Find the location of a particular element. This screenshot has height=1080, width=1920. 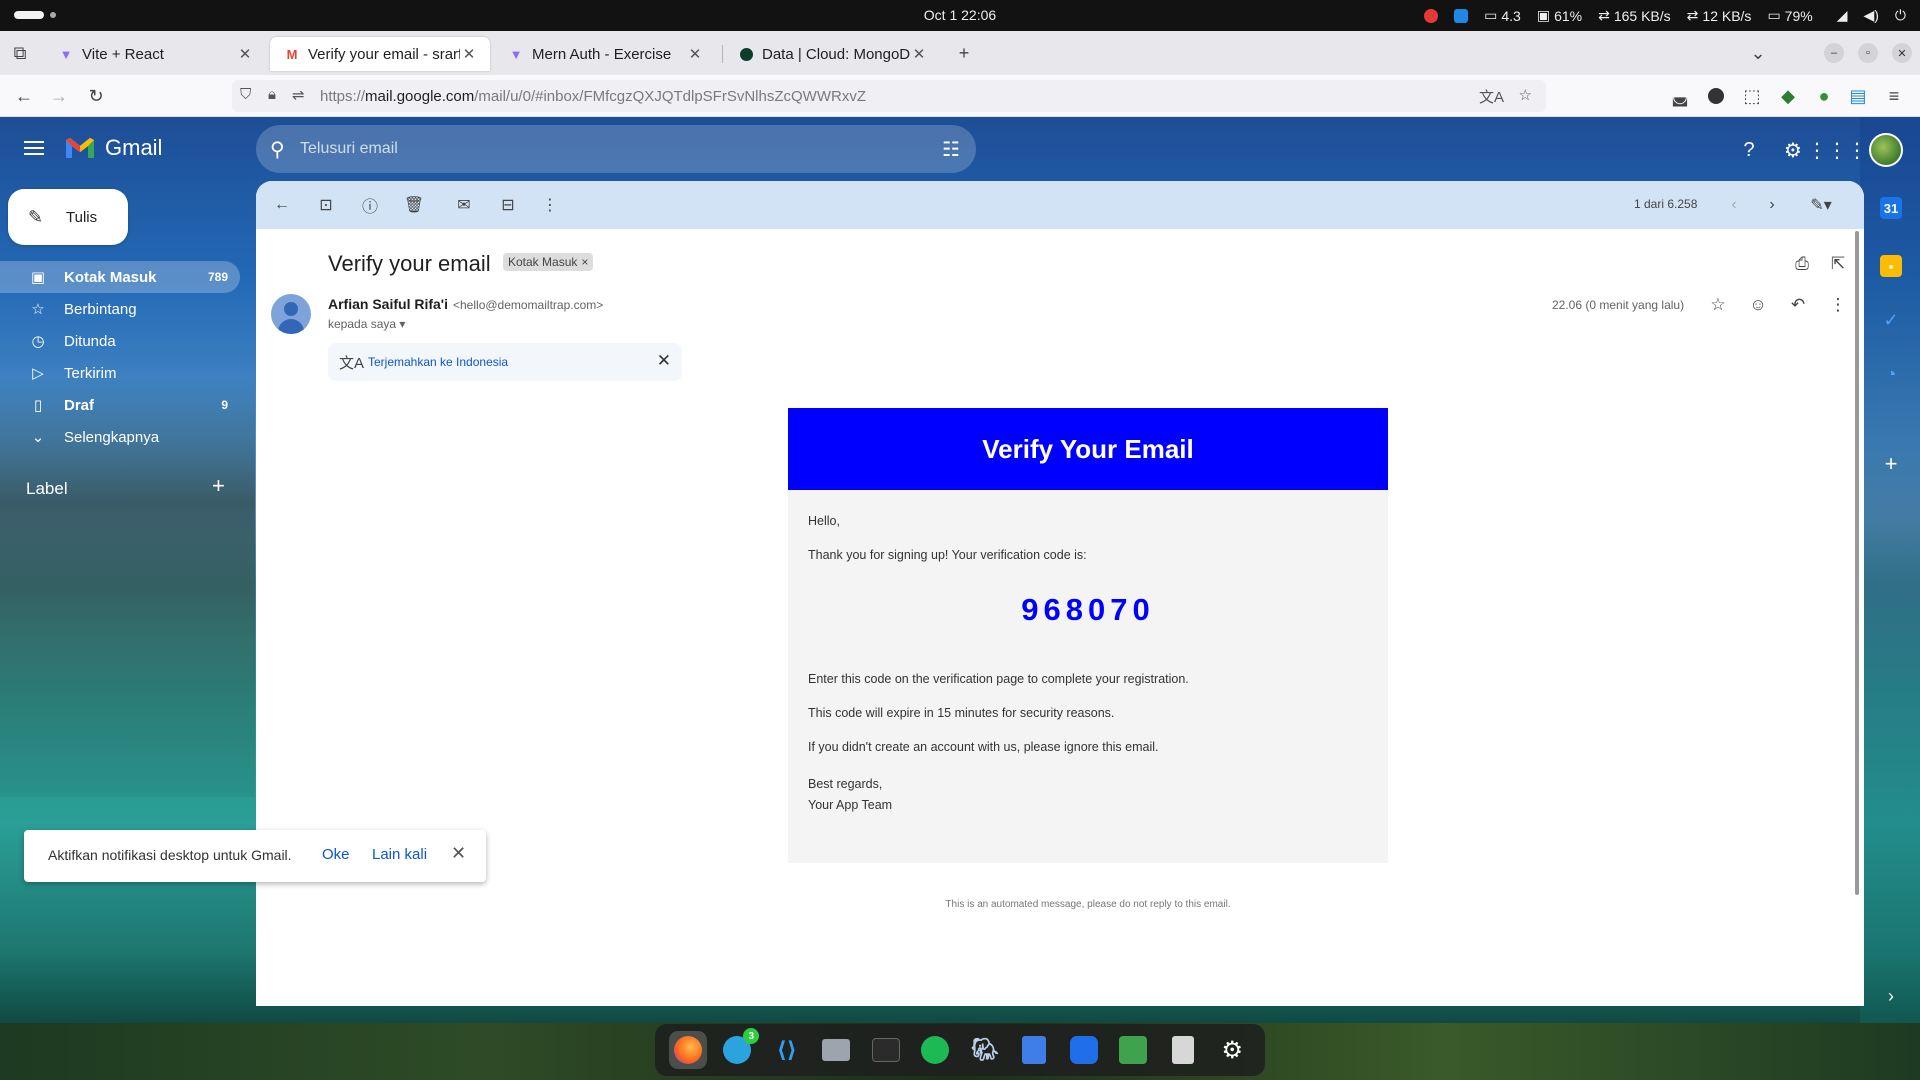

account-avatar is located at coordinates (1886, 150).